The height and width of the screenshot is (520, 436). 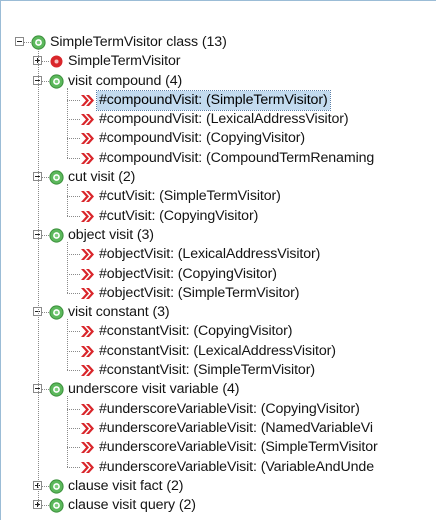 I want to click on tree-method-item-label: #constantVisit: (LexicalAddressVisitor), so click(x=217, y=351).